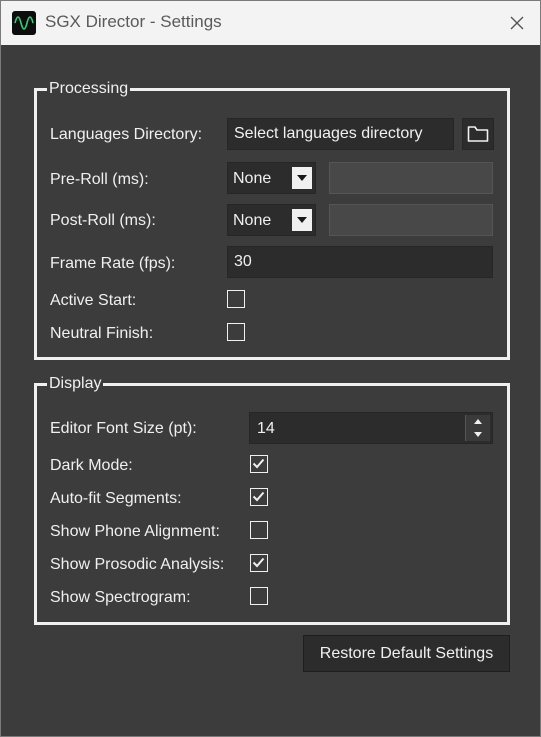 The width and height of the screenshot is (541, 737). What do you see at coordinates (135, 531) in the screenshot?
I see `show-phone-alignment-label: Show Phone Alignment:` at bounding box center [135, 531].